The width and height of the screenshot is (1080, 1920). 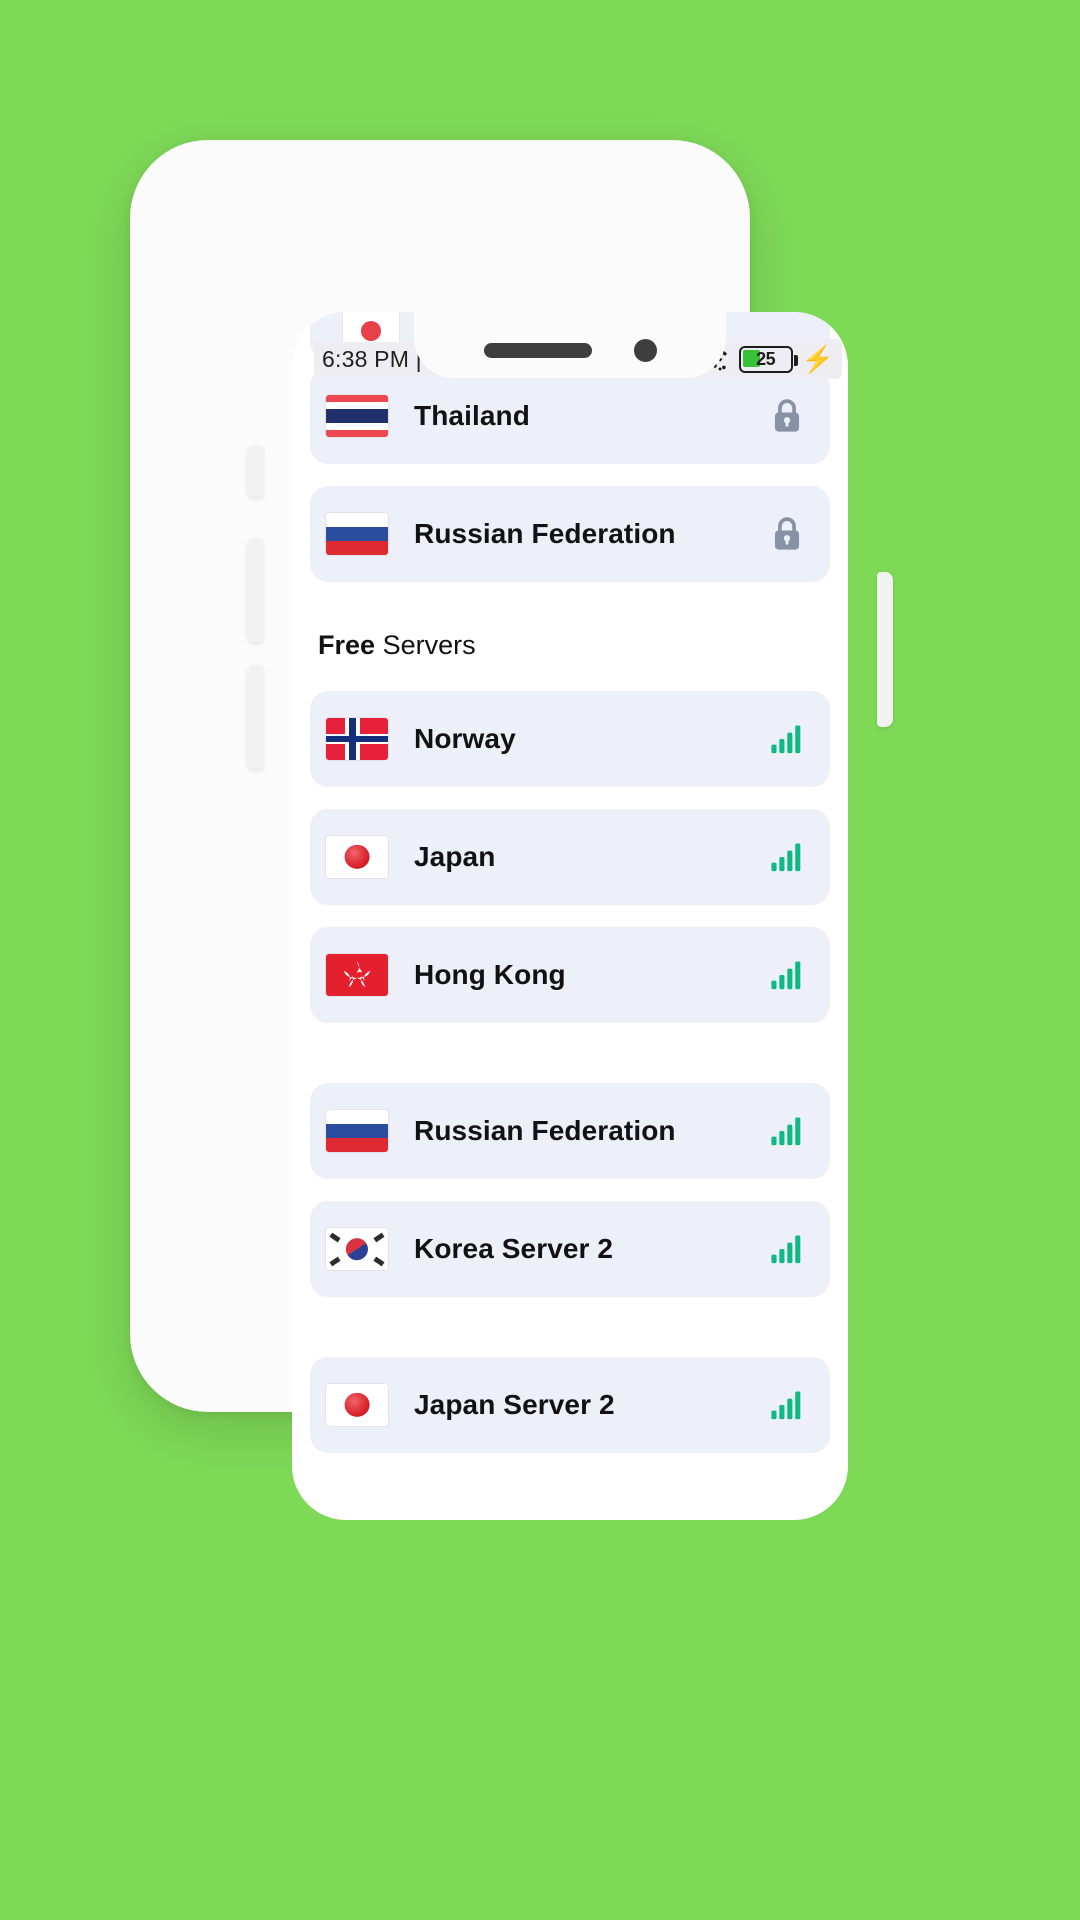 What do you see at coordinates (570, 647) in the screenshot?
I see `section-header-free-servers: Free Servers` at bounding box center [570, 647].